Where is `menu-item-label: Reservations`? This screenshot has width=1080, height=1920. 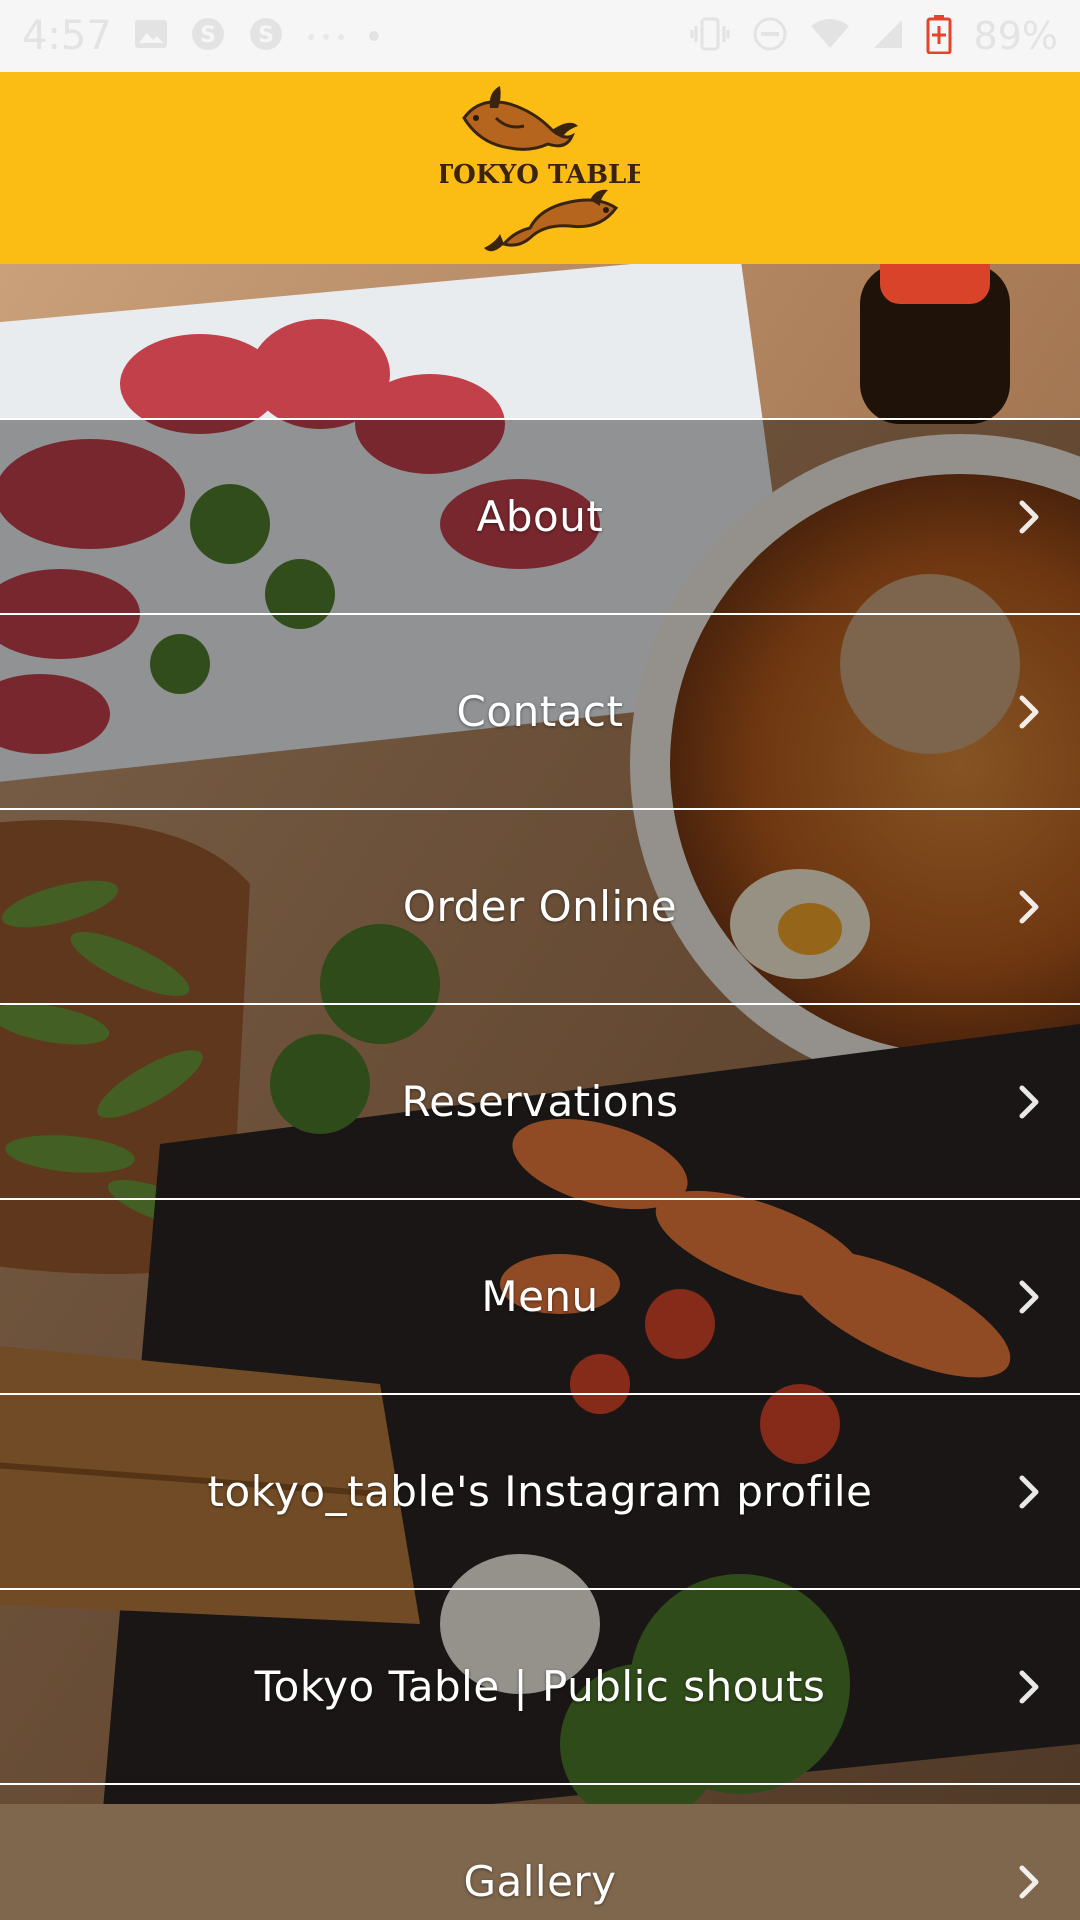
menu-item-label: Reservations is located at coordinates (540, 1101).